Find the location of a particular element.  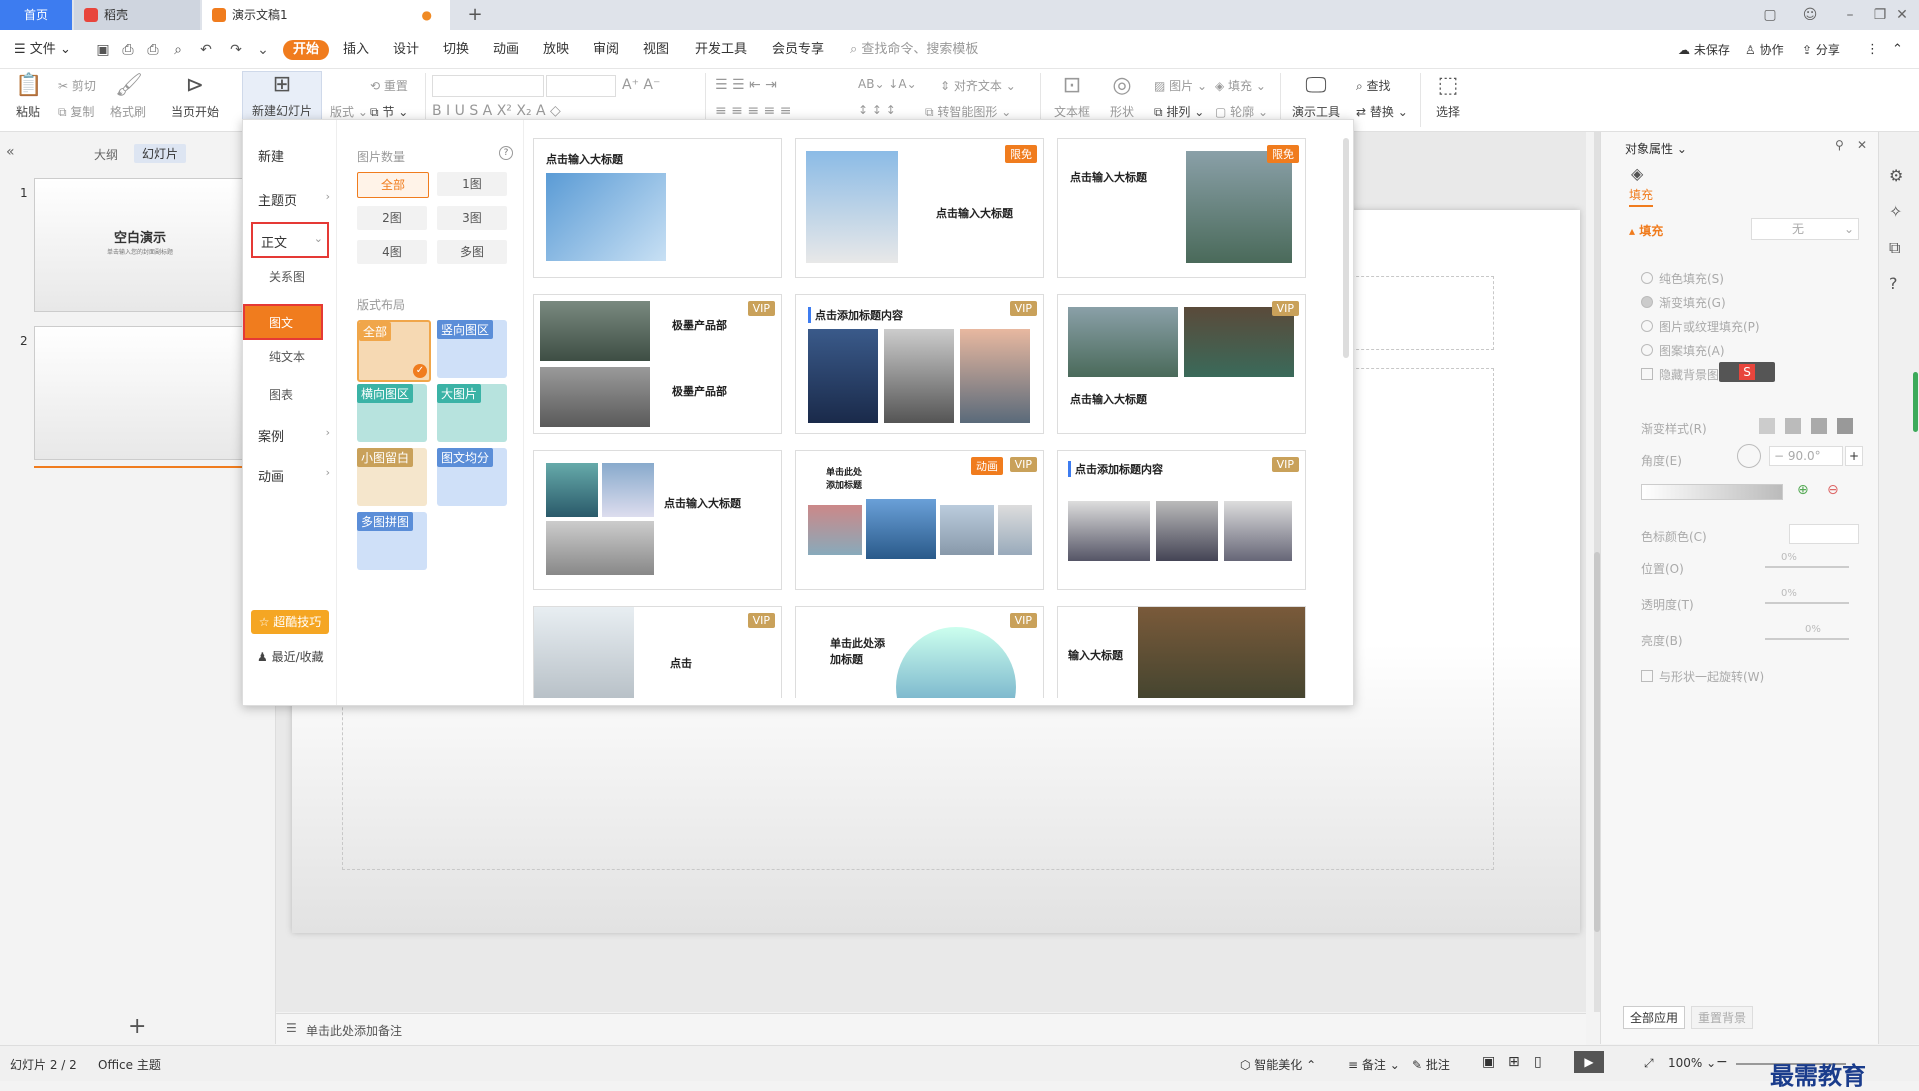

nav-plain-text: 纯文本 is located at coordinates (287, 356).